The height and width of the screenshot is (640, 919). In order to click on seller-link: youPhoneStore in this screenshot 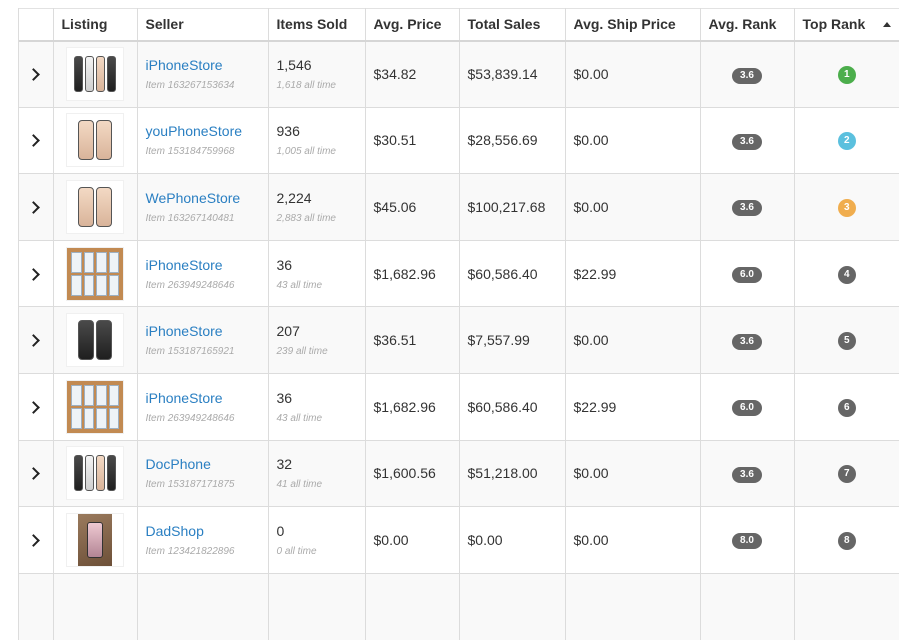, I will do `click(203, 131)`.